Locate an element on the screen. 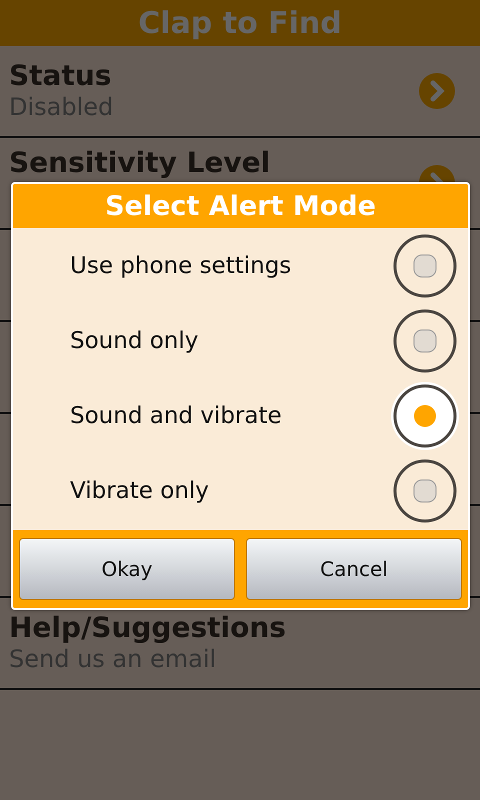 The width and height of the screenshot is (480, 800). cancel-button: Cancel is located at coordinates (354, 569).